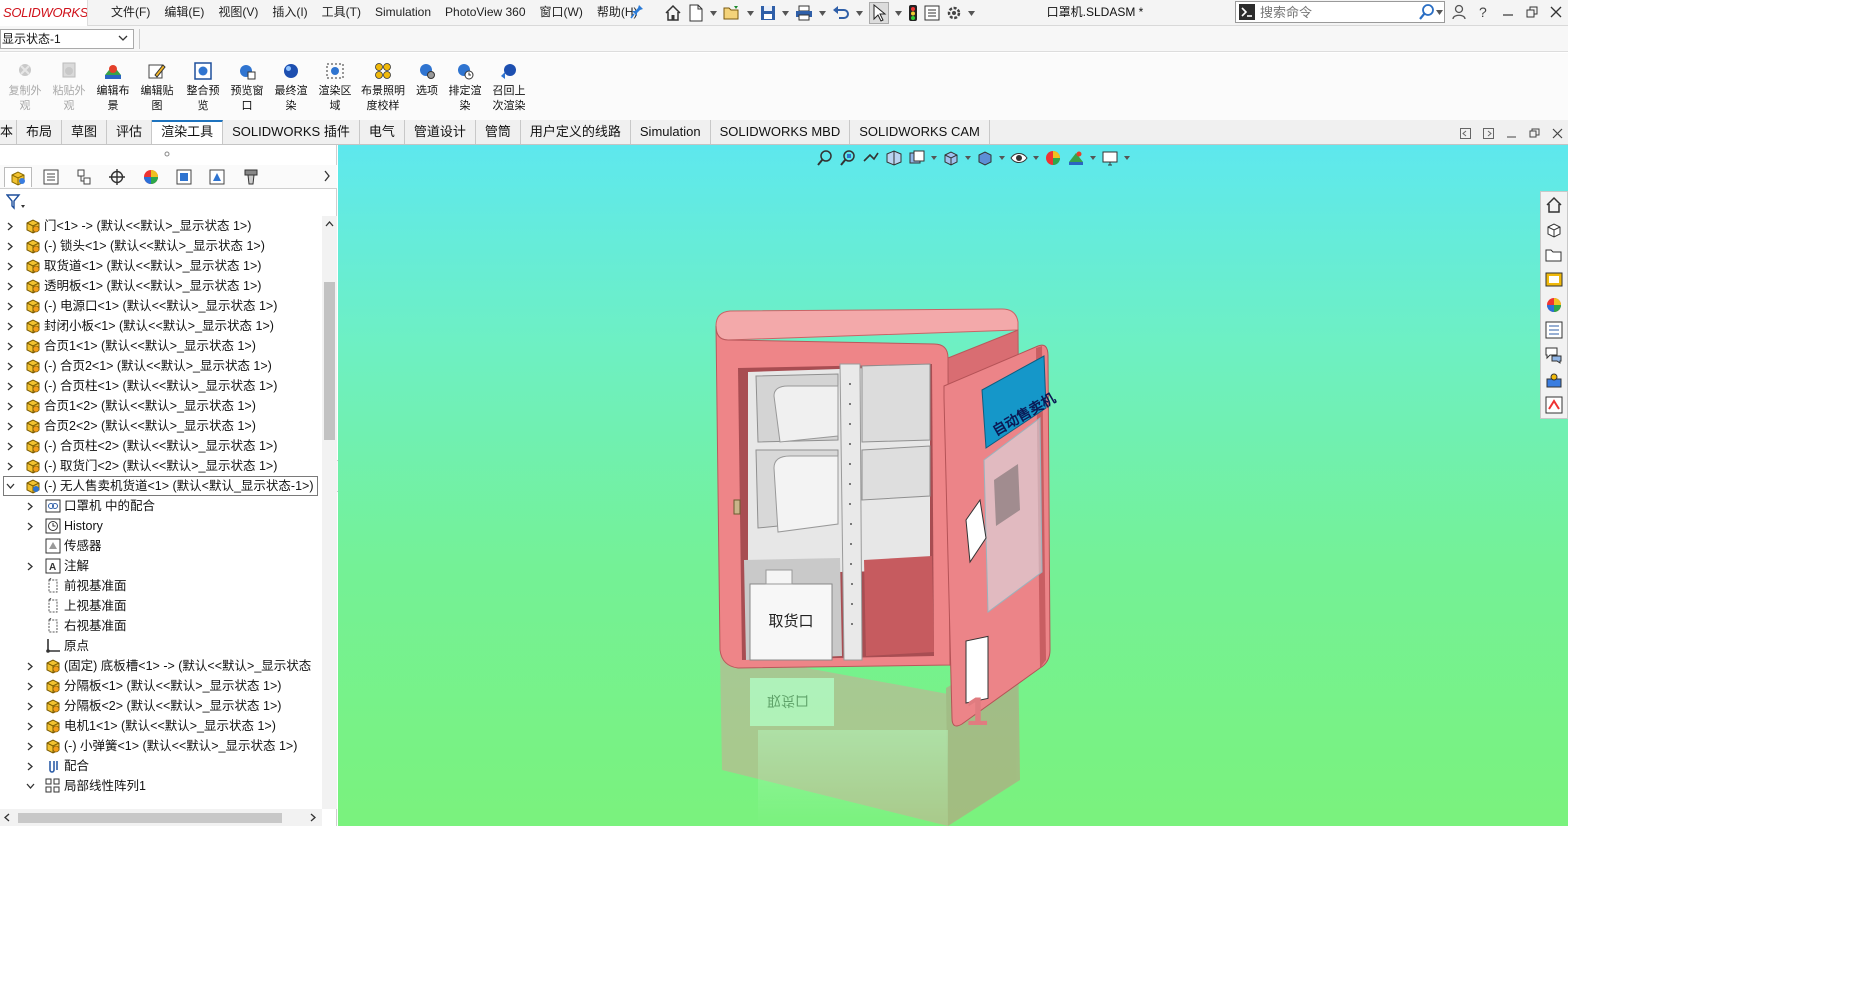  What do you see at coordinates (871, 158) in the screenshot?
I see `previous-view-icon` at bounding box center [871, 158].